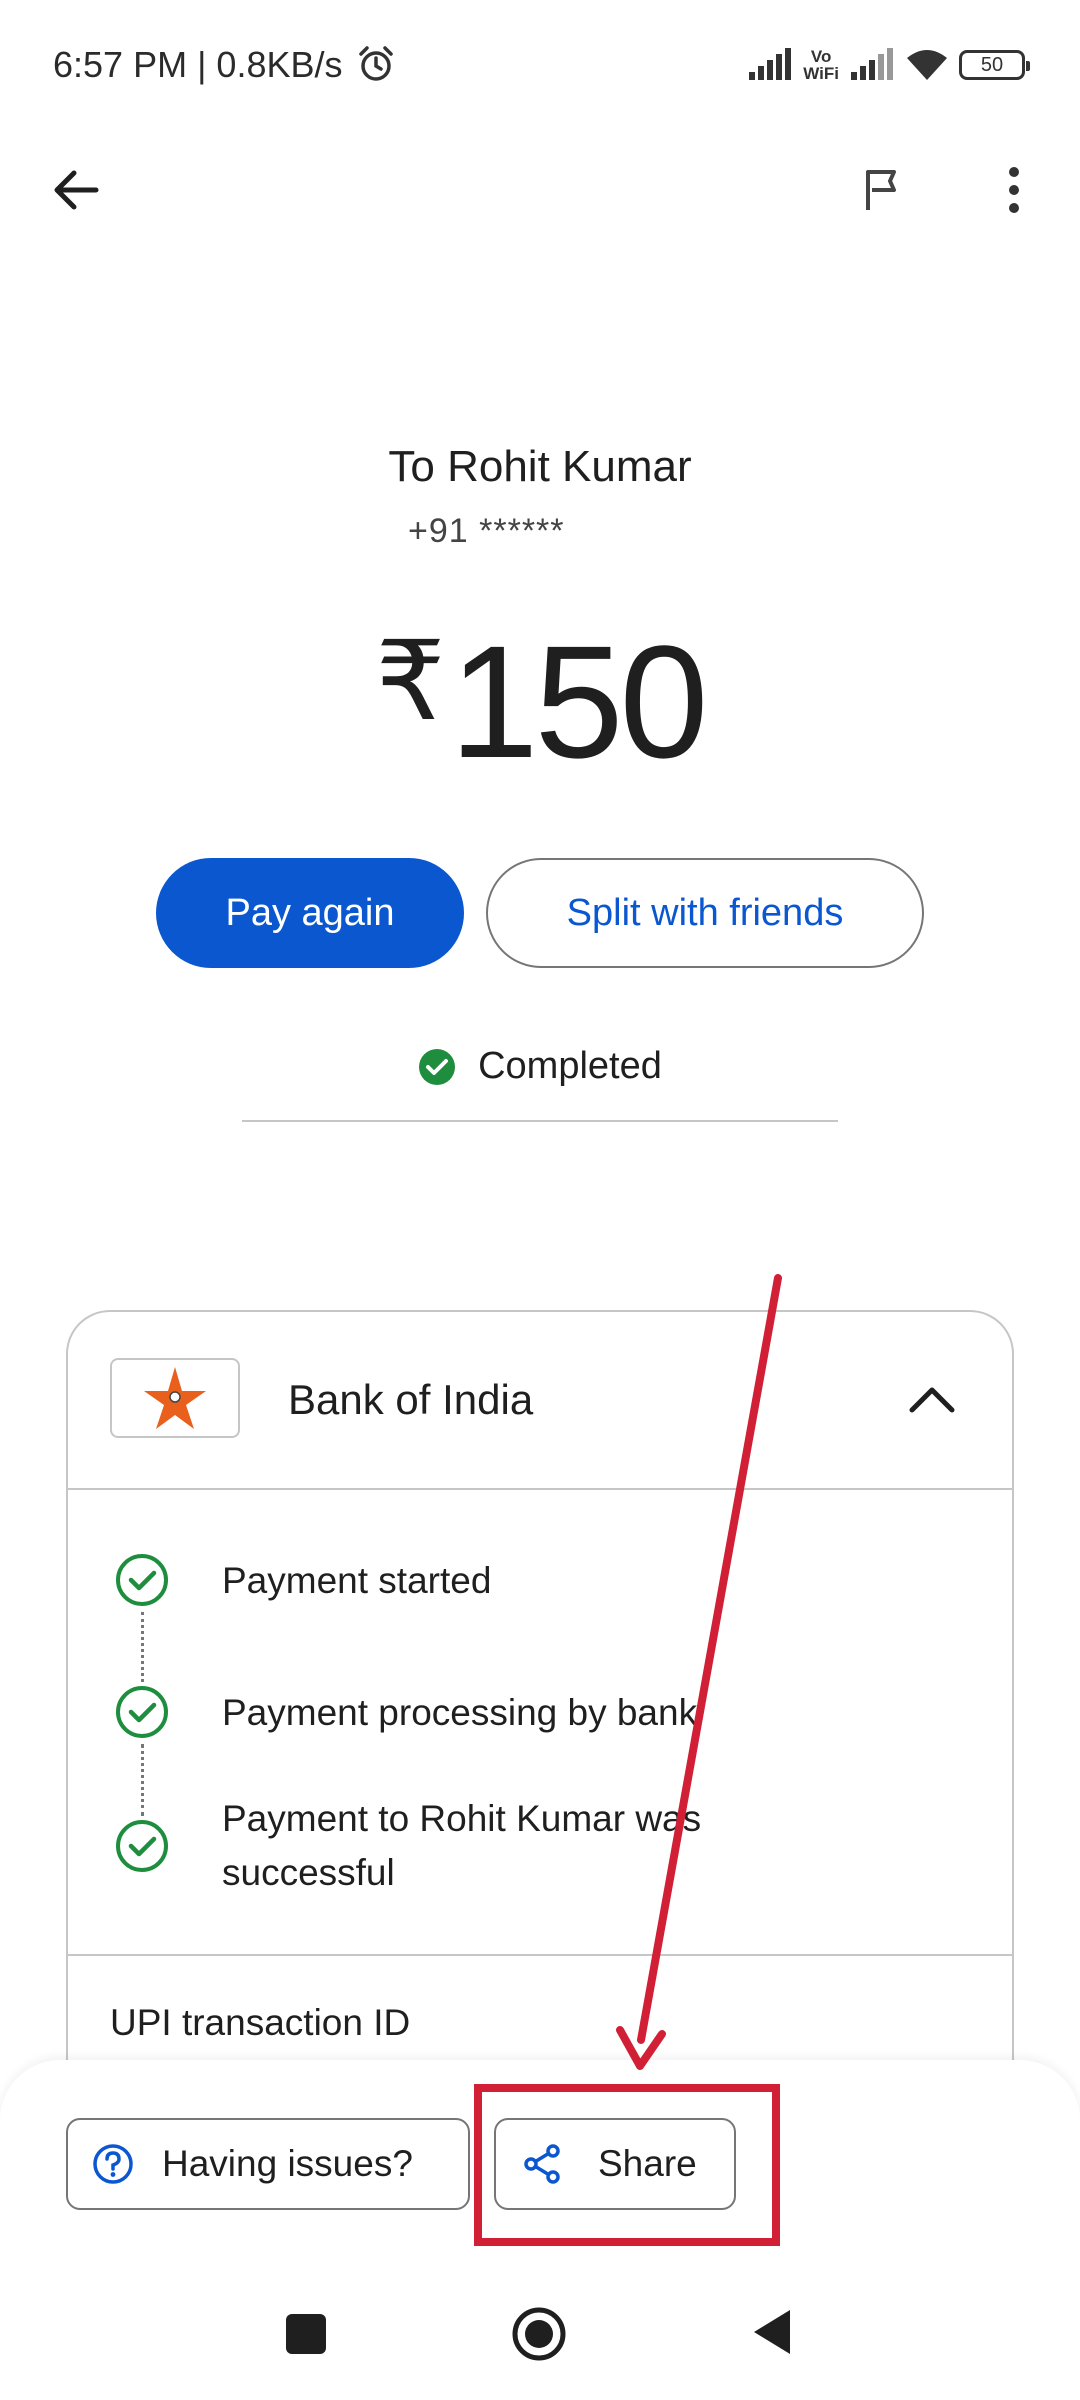 Image resolution: width=1080 pixels, height=2400 pixels. What do you see at coordinates (539, 2334) in the screenshot?
I see `home-button` at bounding box center [539, 2334].